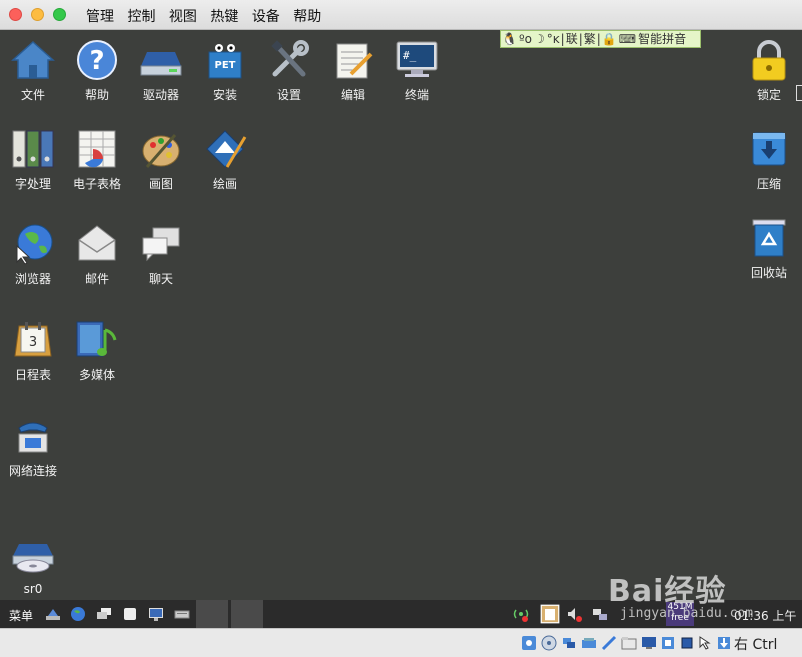  Describe the element at coordinates (182, 614) in the screenshot. I see `drive-launcher-icon` at that location.